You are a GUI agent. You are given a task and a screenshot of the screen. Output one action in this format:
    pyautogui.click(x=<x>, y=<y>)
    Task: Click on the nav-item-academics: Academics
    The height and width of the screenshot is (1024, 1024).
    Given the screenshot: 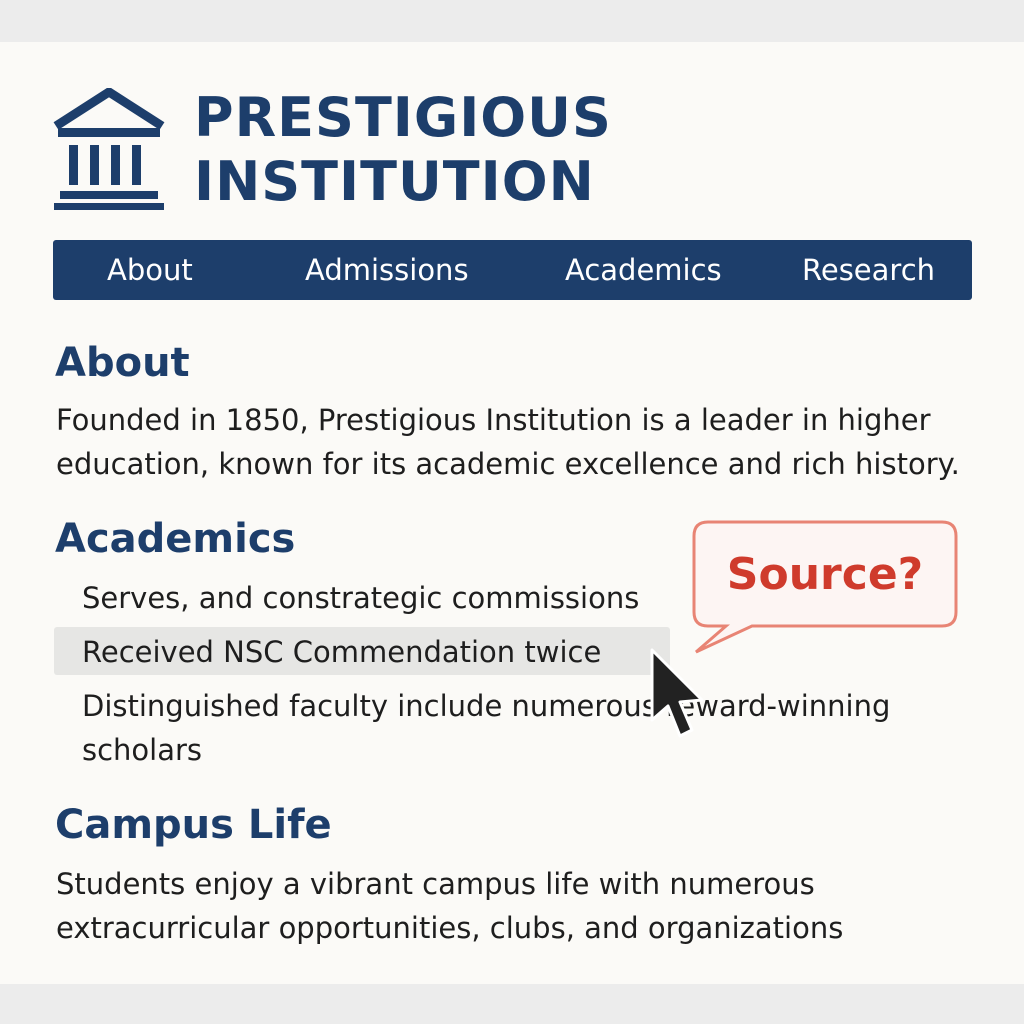 What is the action you would take?
    pyautogui.click(x=643, y=270)
    